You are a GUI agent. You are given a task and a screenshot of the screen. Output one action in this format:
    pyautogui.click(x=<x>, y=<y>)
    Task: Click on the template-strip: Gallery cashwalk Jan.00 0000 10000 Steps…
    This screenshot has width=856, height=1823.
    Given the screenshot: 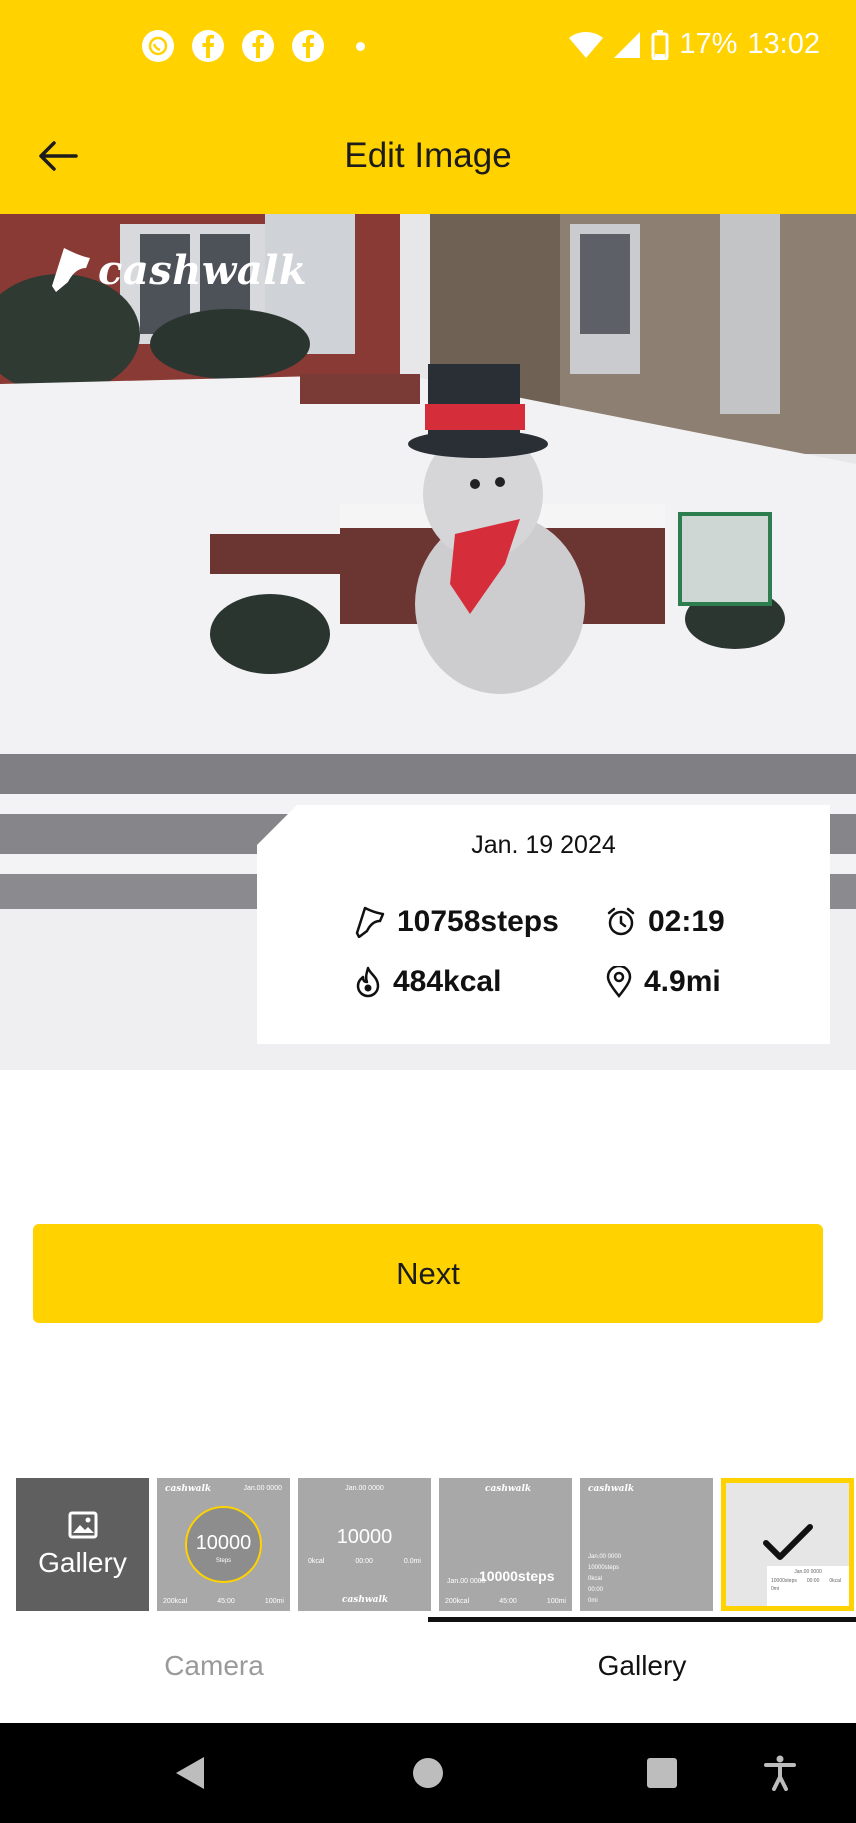 What is the action you would take?
    pyautogui.click(x=435, y=1544)
    